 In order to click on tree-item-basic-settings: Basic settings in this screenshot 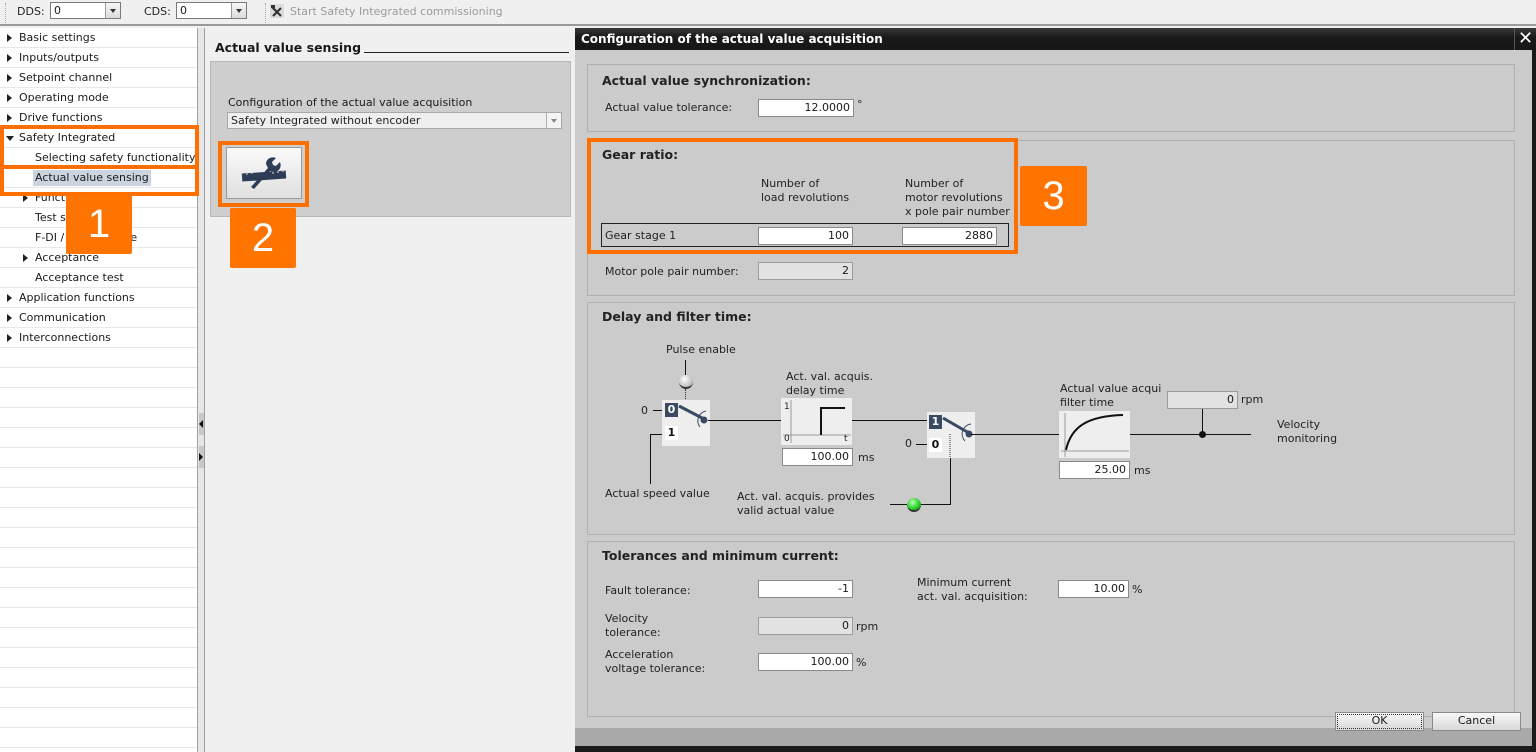, I will do `click(98, 38)`.